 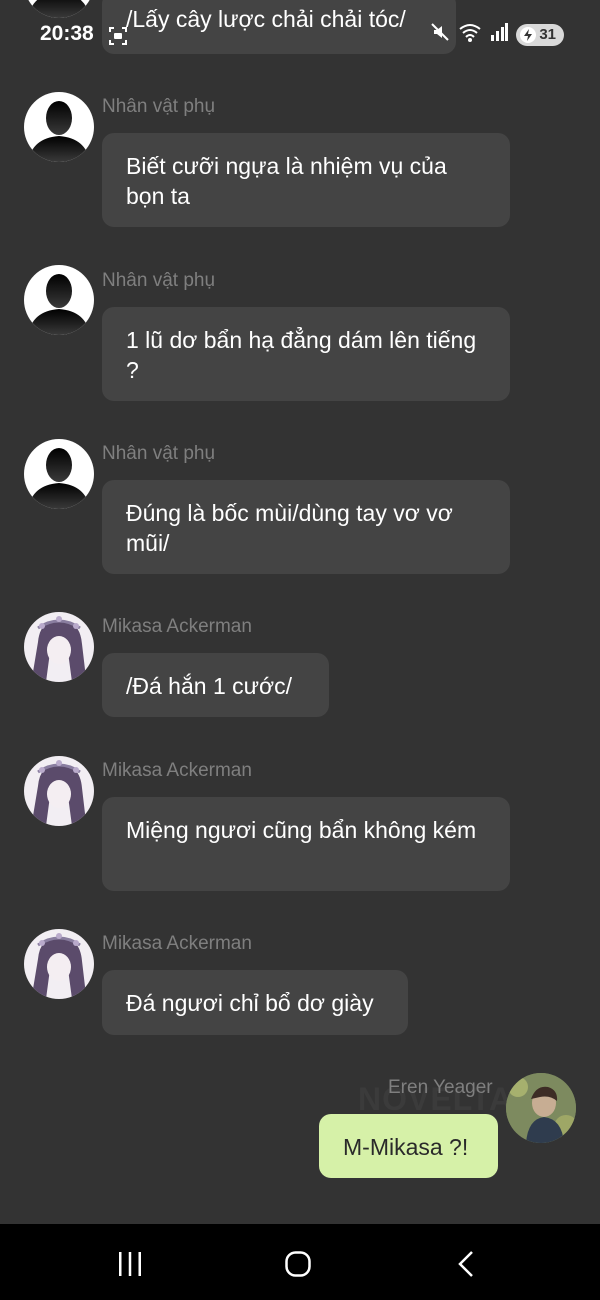 I want to click on battery-level: 31, so click(x=547, y=34).